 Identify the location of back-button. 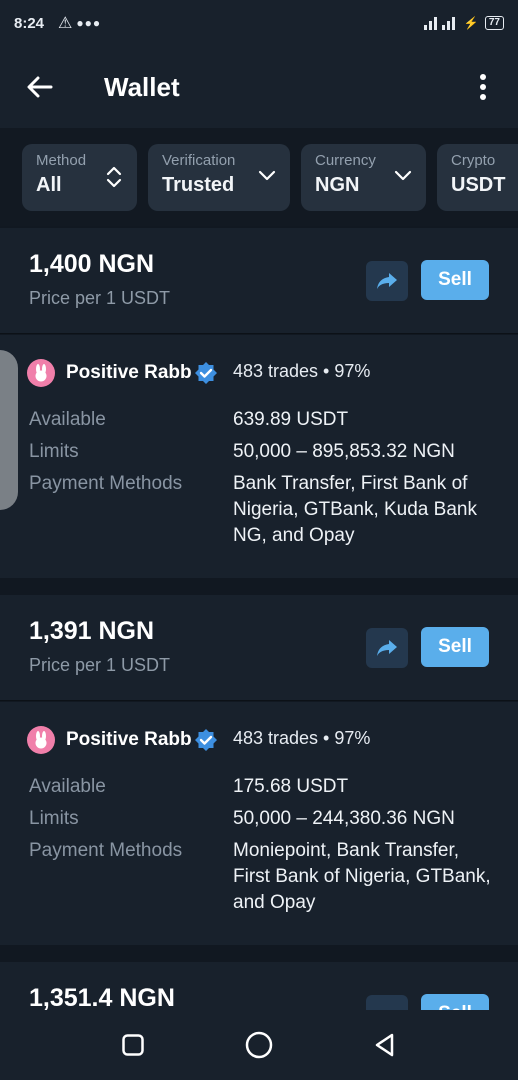
(40, 87).